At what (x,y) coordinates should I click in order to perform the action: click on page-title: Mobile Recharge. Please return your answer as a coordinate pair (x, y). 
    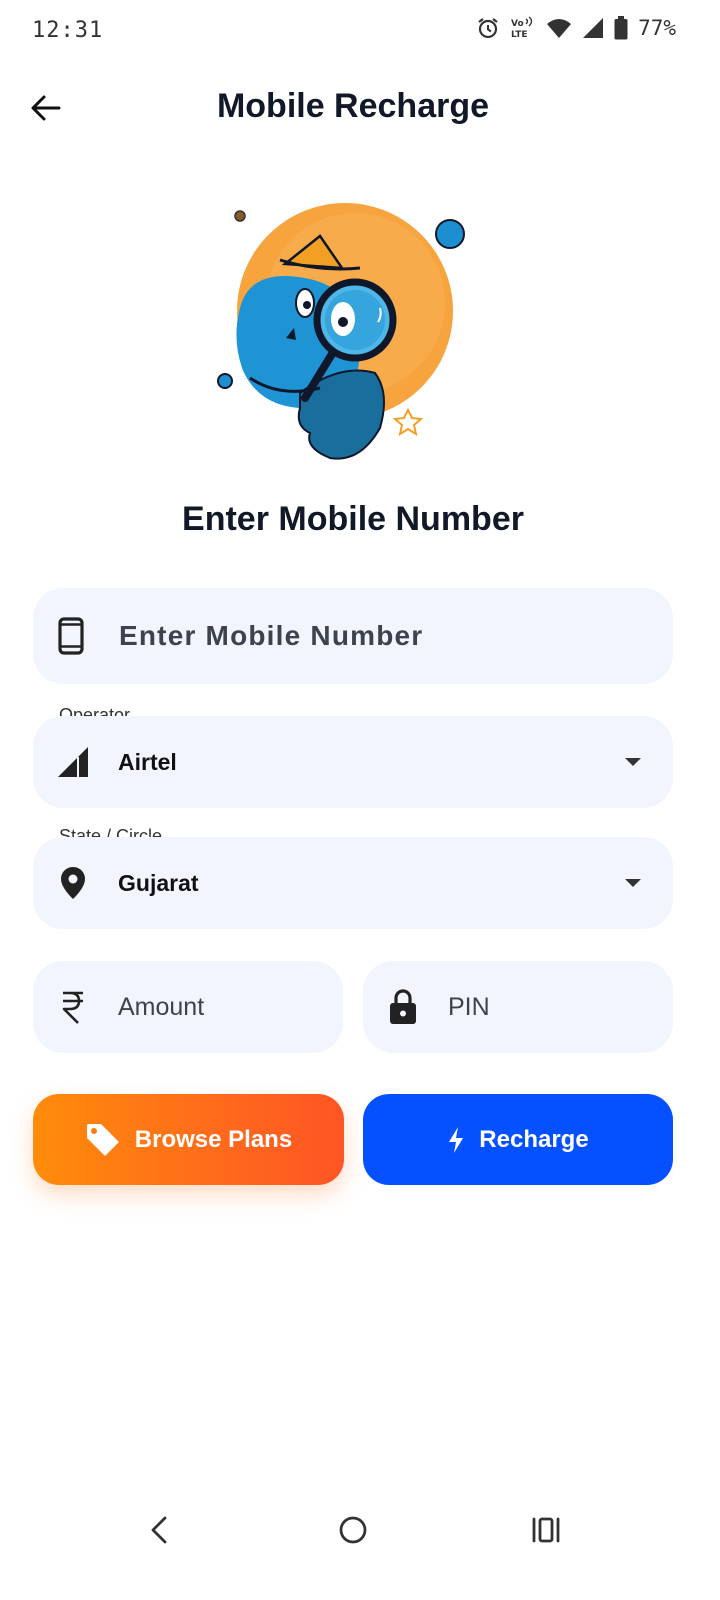
    Looking at the image, I should click on (353, 106).